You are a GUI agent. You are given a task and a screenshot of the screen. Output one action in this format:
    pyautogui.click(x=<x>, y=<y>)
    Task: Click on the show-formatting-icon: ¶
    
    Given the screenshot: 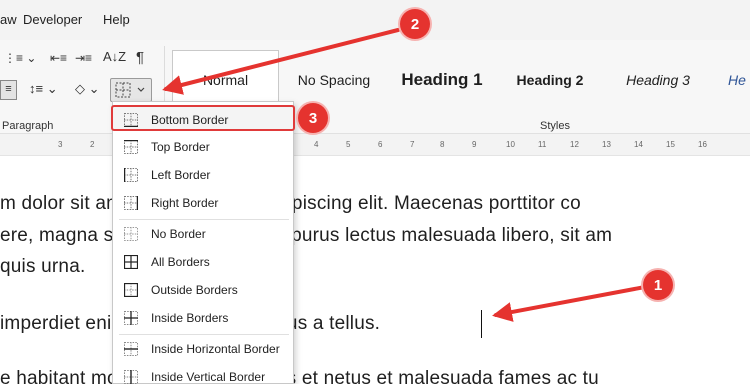 What is the action you would take?
    pyautogui.click(x=140, y=57)
    